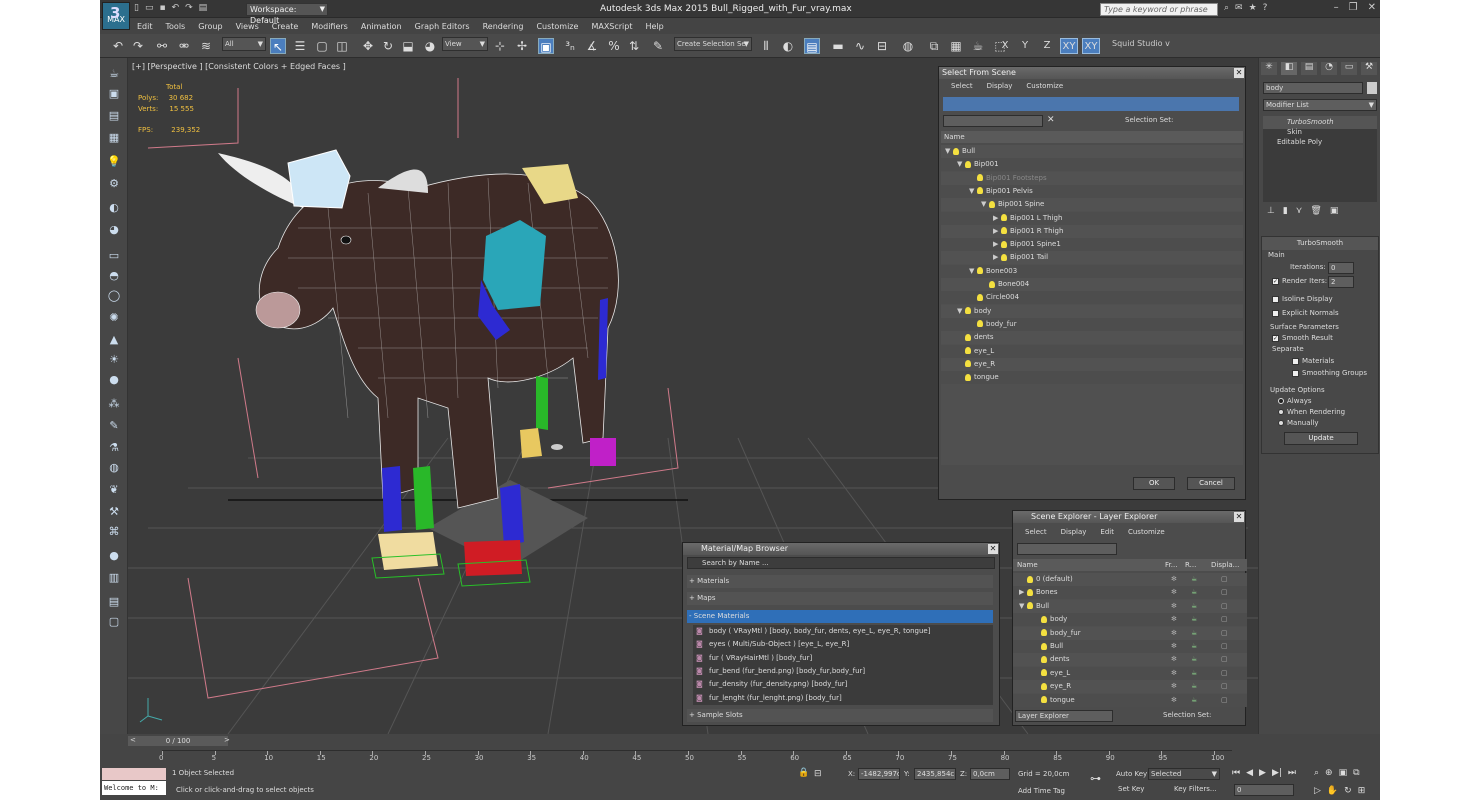 The image size is (1480, 800). What do you see at coordinates (1092, 231) in the screenshot?
I see `tree-node: ▶ Bip001 R Thigh` at bounding box center [1092, 231].